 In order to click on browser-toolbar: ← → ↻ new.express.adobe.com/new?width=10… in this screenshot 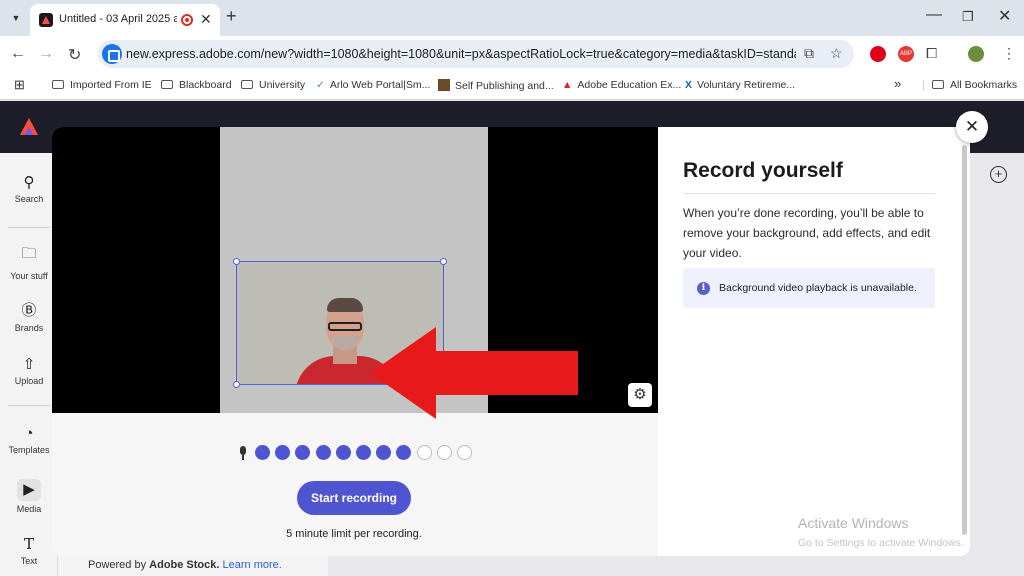, I will do `click(512, 54)`.